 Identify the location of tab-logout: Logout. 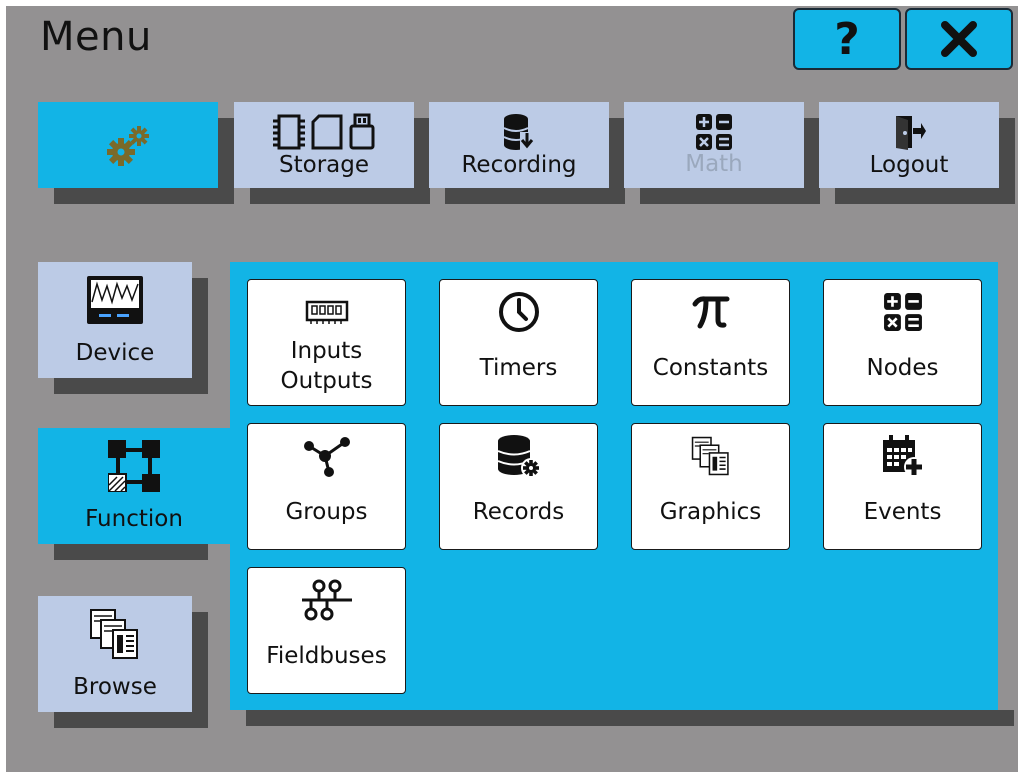
(909, 145).